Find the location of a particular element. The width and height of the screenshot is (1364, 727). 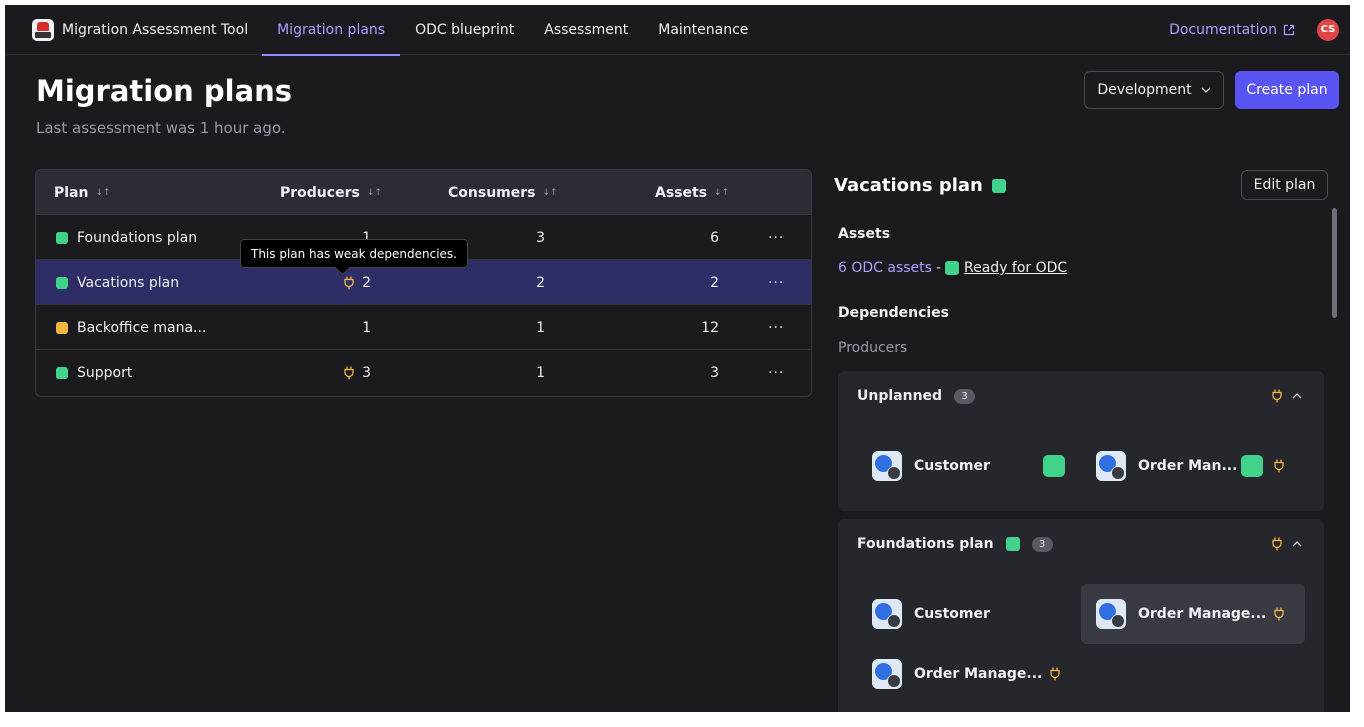

app-logo-icon is located at coordinates (43, 29).